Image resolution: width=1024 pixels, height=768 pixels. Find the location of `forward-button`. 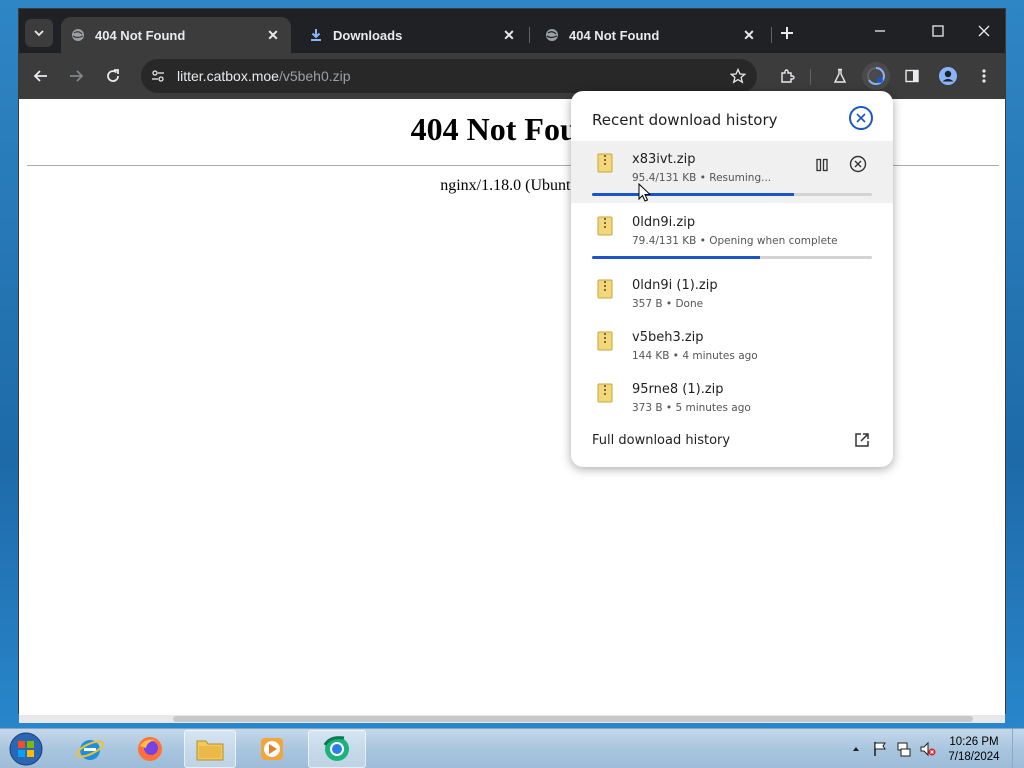

forward-button is located at coordinates (76, 76).